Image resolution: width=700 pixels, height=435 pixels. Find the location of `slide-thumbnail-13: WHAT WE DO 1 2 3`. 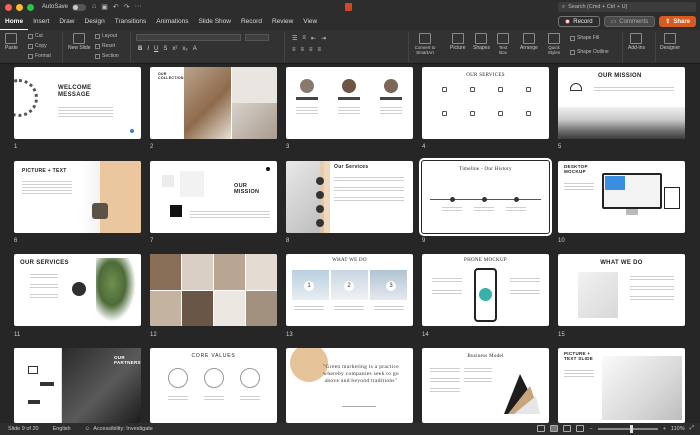

slide-thumbnail-13: WHAT WE DO 1 2 3 is located at coordinates (349, 290).